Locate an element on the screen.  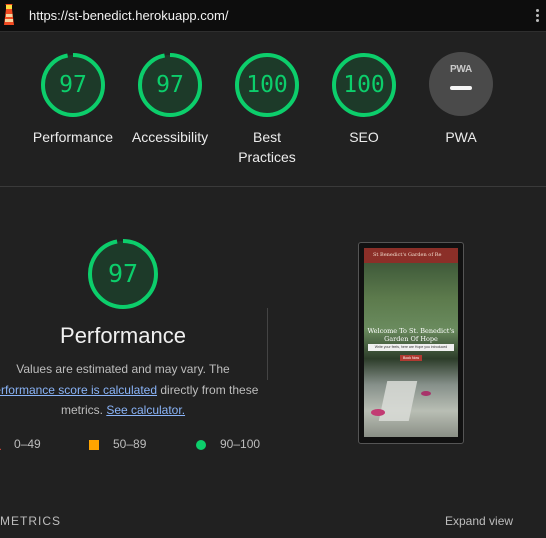
performance-score-value: 97 is located at coordinates (123, 273).